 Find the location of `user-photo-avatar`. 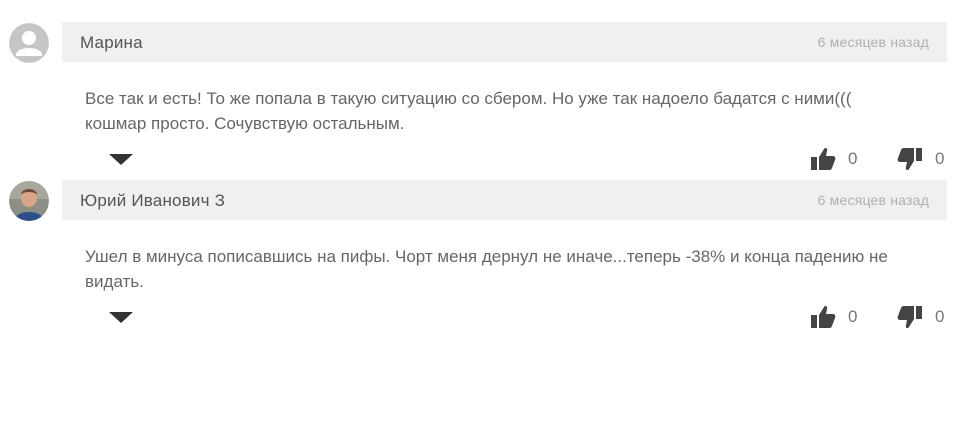

user-photo-avatar is located at coordinates (29, 201).